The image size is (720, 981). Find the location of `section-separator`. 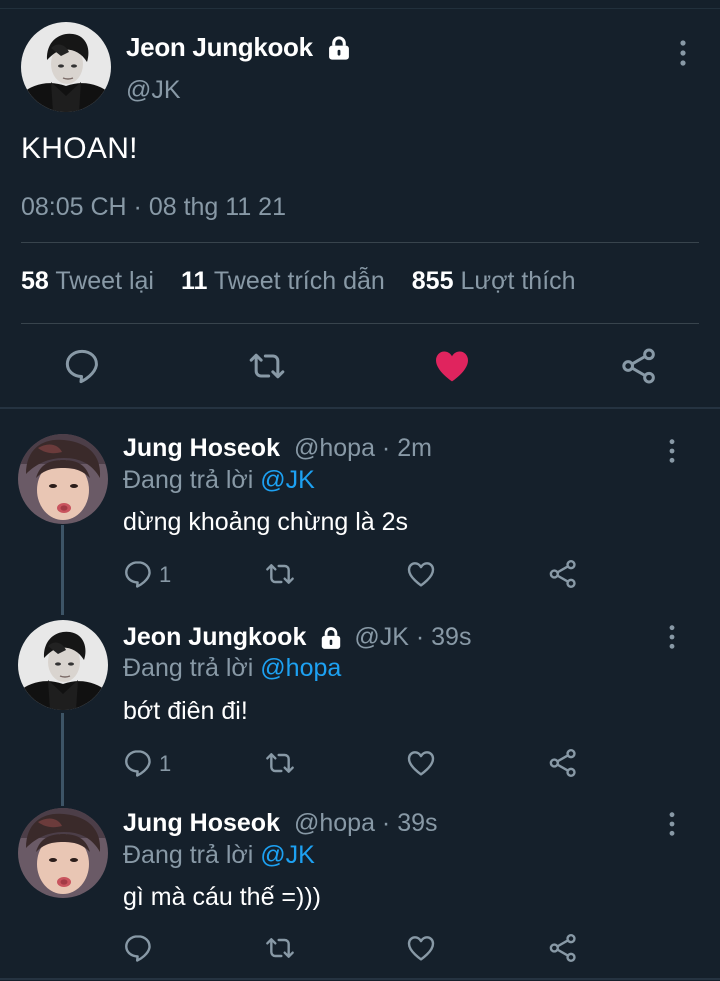

section-separator is located at coordinates (360, 408).